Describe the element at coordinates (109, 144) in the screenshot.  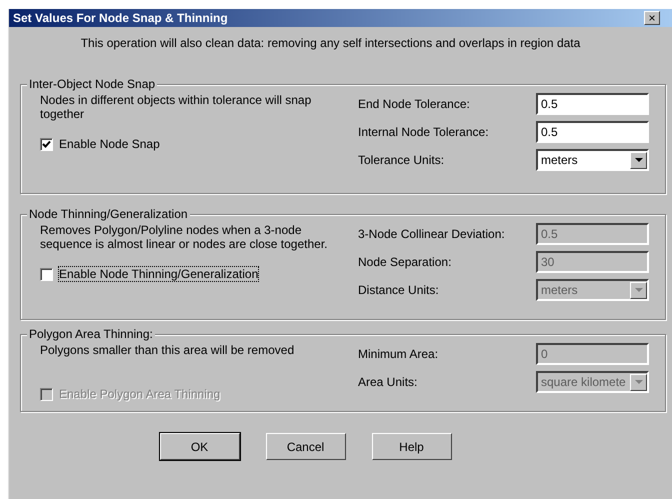
I see `checkbox-label: Enable Node Snap` at that location.